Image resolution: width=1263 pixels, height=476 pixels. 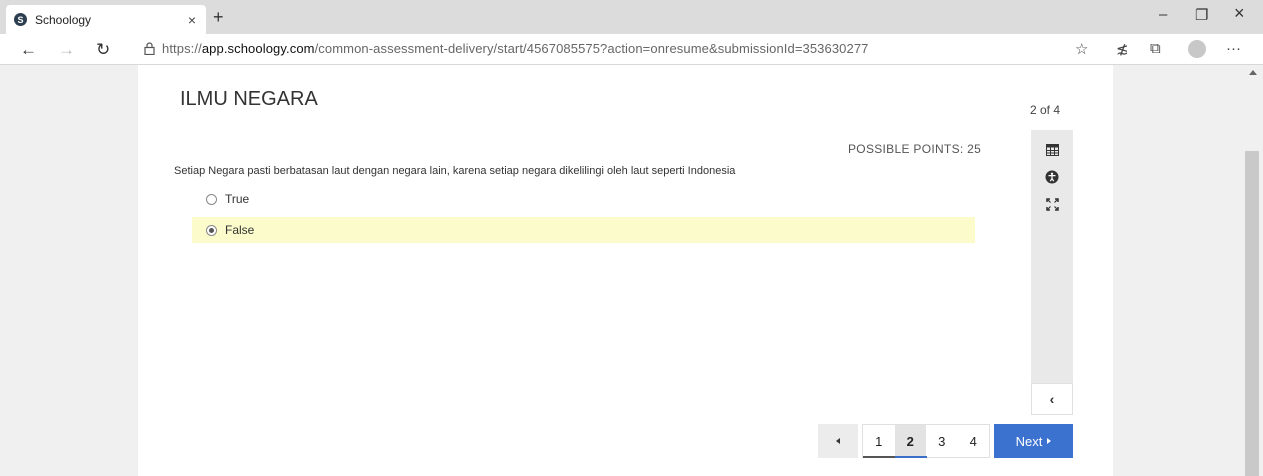 What do you see at coordinates (249, 99) in the screenshot?
I see `page-title: ILMU NEGARA` at bounding box center [249, 99].